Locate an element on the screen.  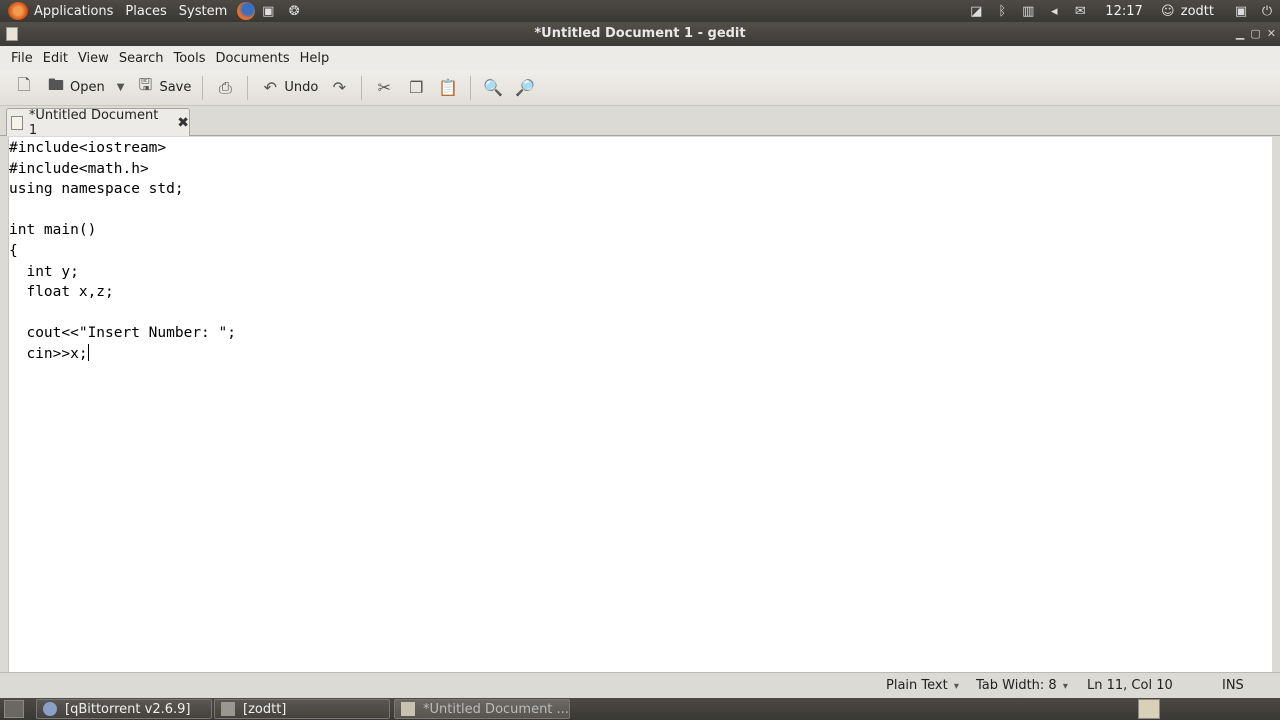
qbittorrent-icon is located at coordinates (50, 709).